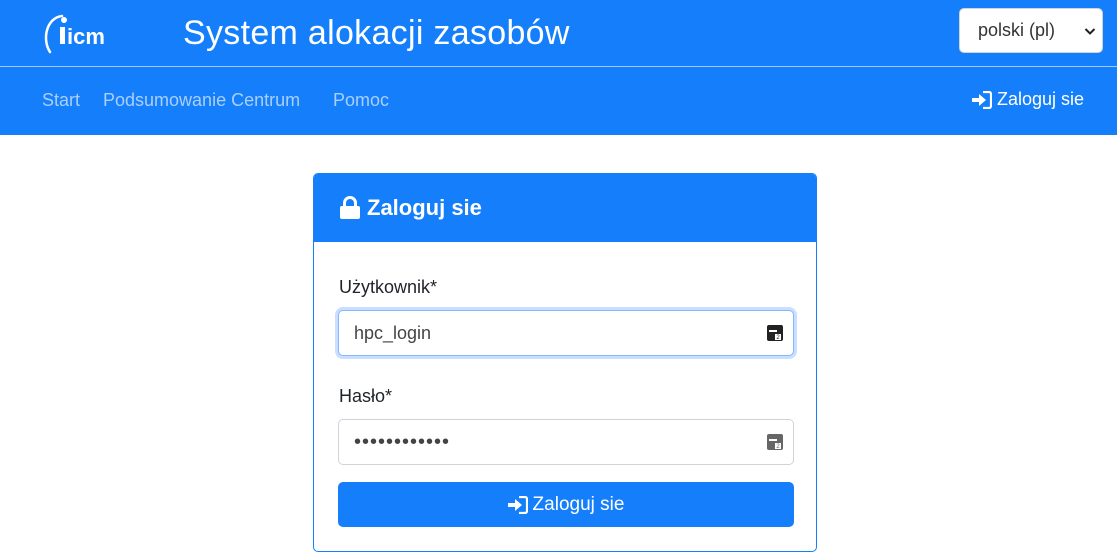  Describe the element at coordinates (393, 333) in the screenshot. I see `username-value: hpc_login` at that location.